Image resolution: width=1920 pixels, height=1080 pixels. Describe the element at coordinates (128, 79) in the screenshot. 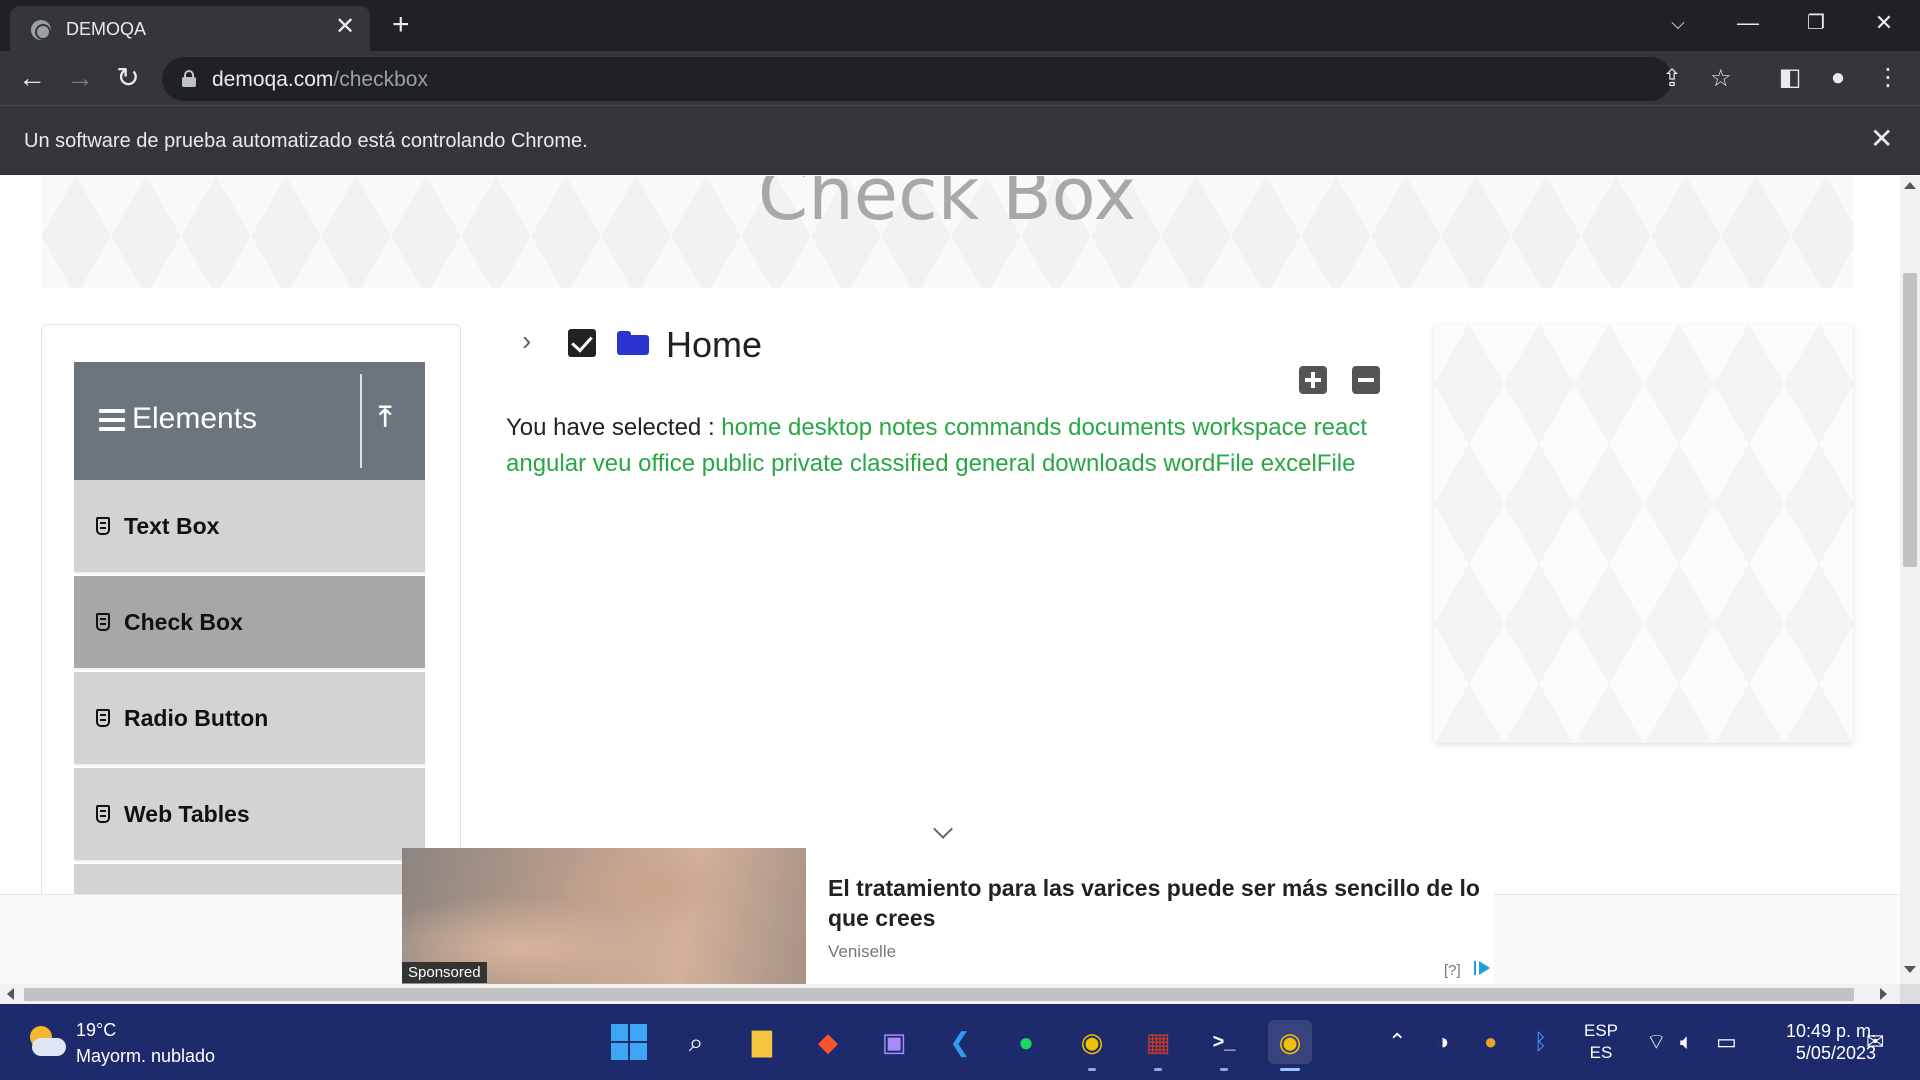

I see `reload-button: ↻` at that location.